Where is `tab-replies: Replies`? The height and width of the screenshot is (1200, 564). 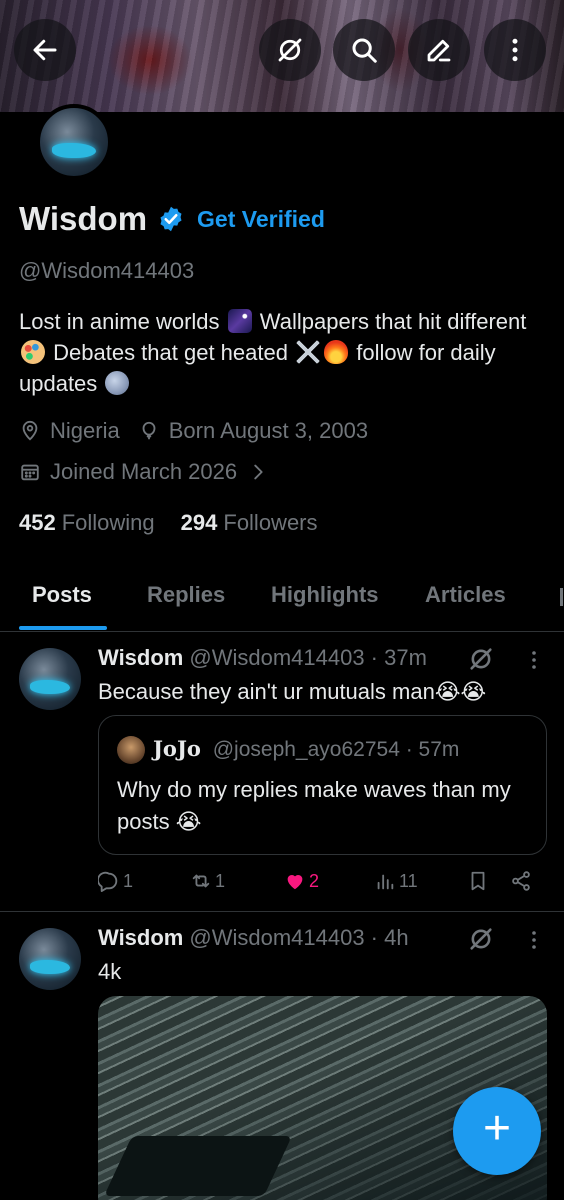
tab-replies: Replies is located at coordinates (186, 595).